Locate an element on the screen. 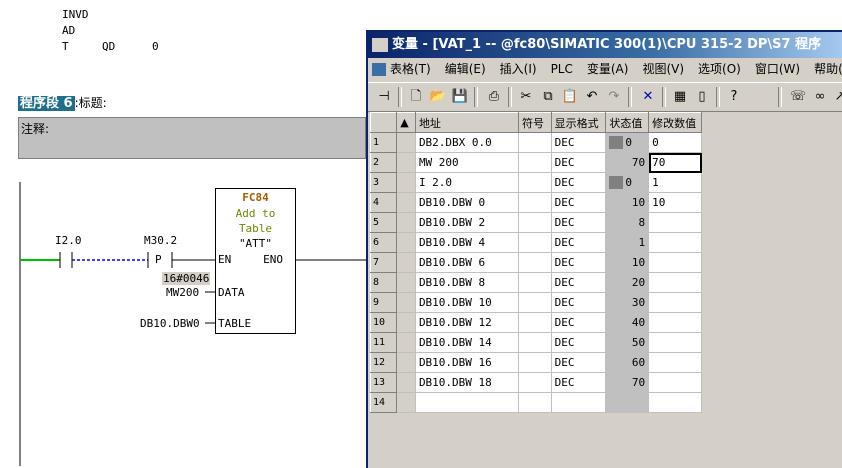 Image resolution: width=842 pixels, height=468 pixels. menu-edit: 编辑(E) is located at coordinates (465, 69).